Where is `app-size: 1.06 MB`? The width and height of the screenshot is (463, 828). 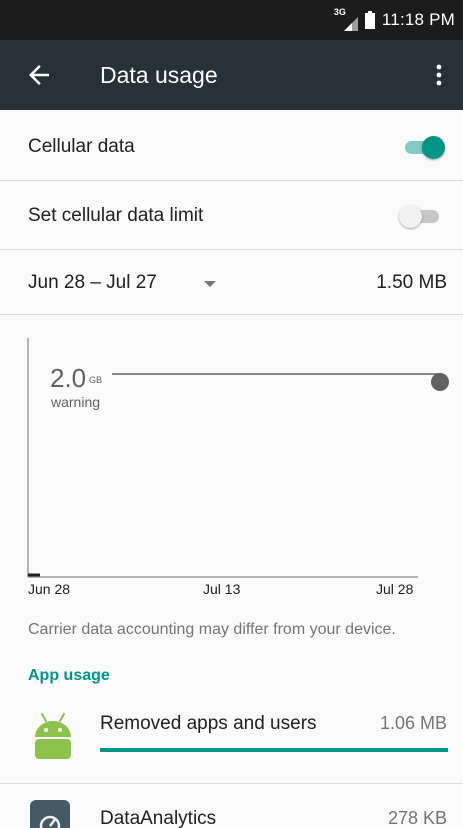 app-size: 1.06 MB is located at coordinates (413, 723).